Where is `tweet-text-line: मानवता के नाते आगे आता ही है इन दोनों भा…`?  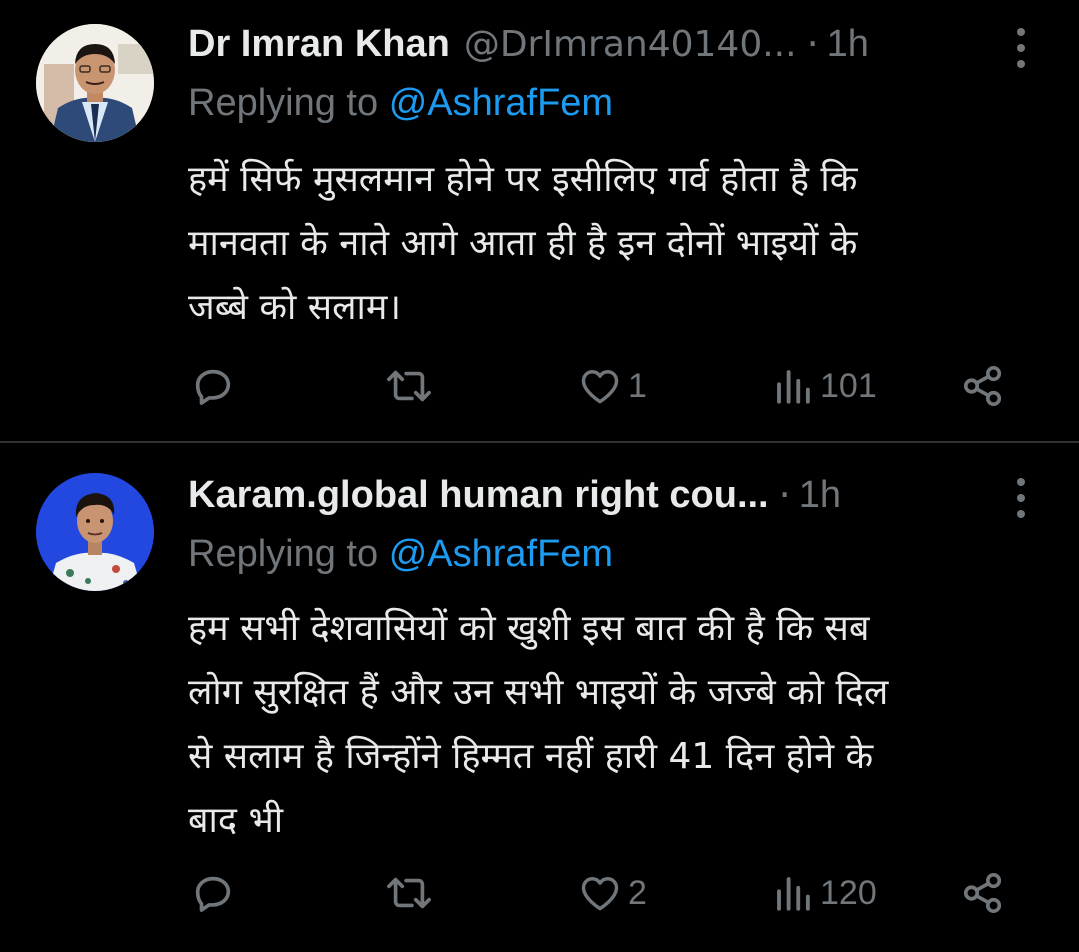 tweet-text-line: मानवता के नाते आगे आता ही है इन दोनों भा… is located at coordinates (523, 243).